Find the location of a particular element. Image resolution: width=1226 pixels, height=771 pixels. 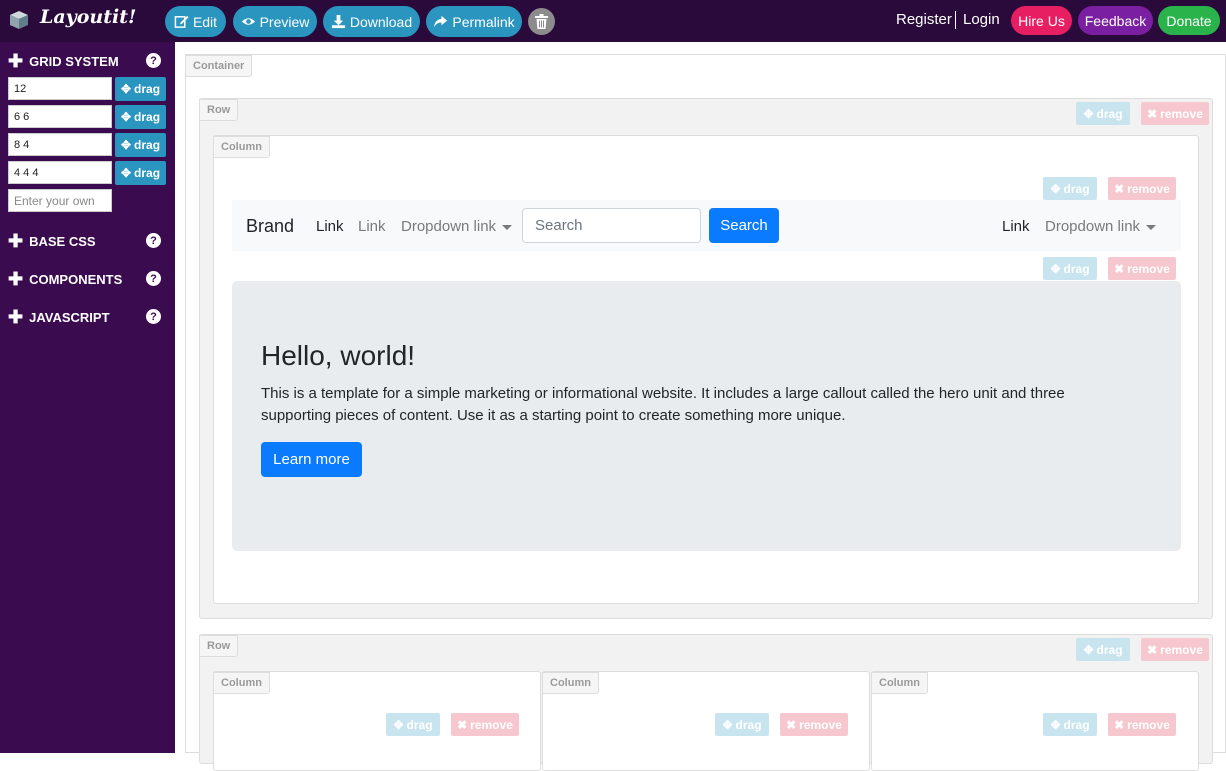

login-link: Login is located at coordinates (981, 19).